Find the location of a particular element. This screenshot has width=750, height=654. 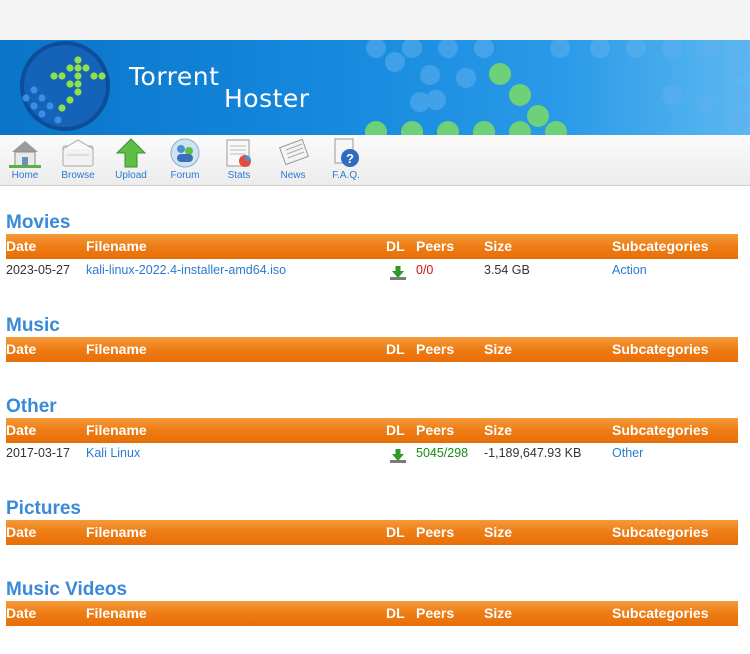

site-banner: Torrent Hoster is located at coordinates (375, 87).